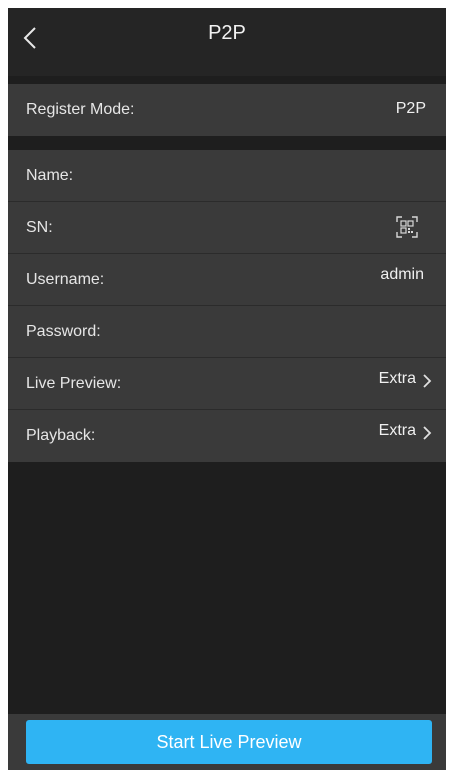  What do you see at coordinates (227, 280) in the screenshot?
I see `username-row: Username: admin` at bounding box center [227, 280].